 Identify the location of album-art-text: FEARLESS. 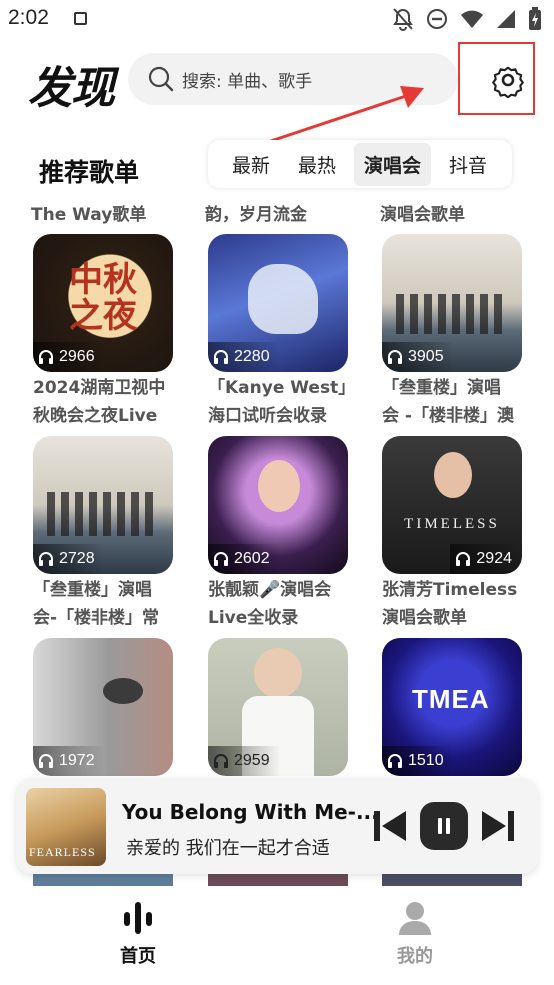
(62, 852).